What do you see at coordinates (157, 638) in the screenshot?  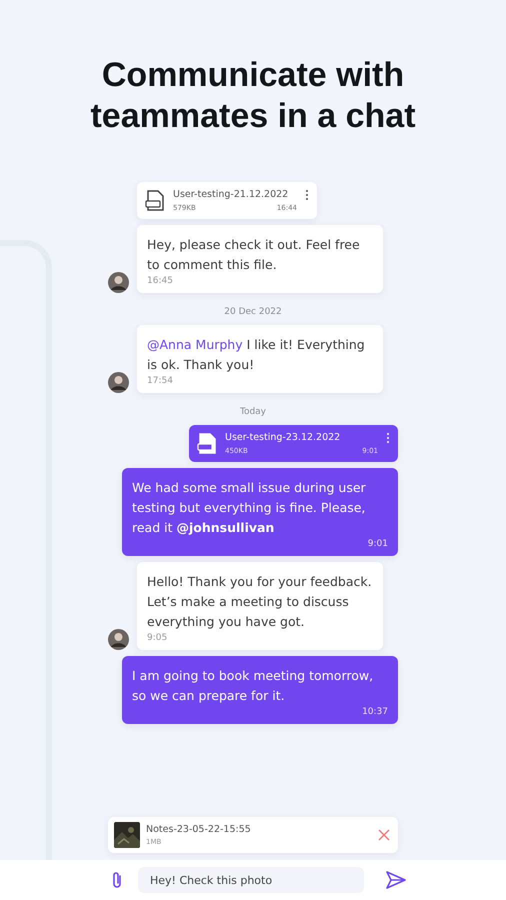 I see `message-time: 9:05` at bounding box center [157, 638].